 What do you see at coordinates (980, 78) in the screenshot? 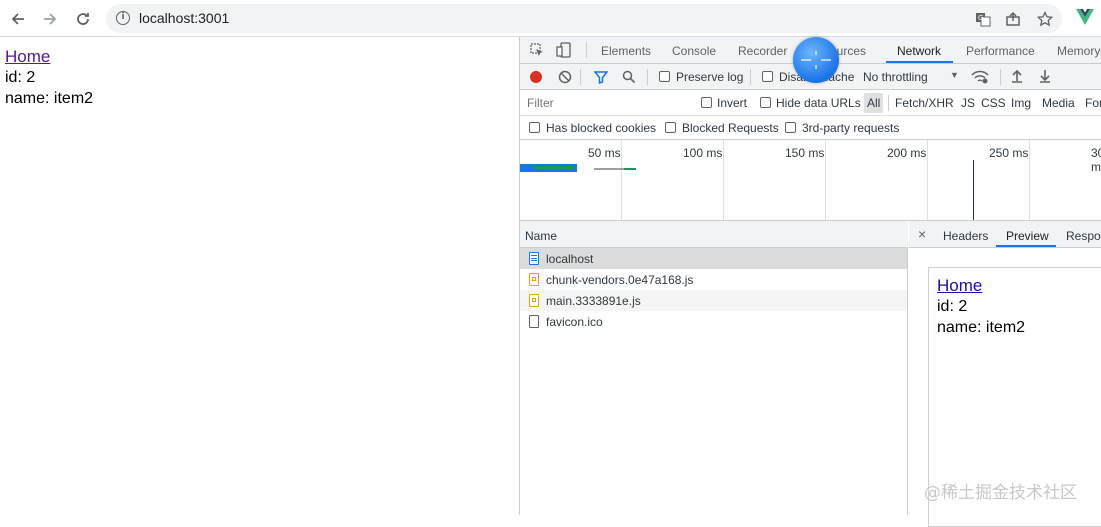
I see `network-conditions-icon` at bounding box center [980, 78].